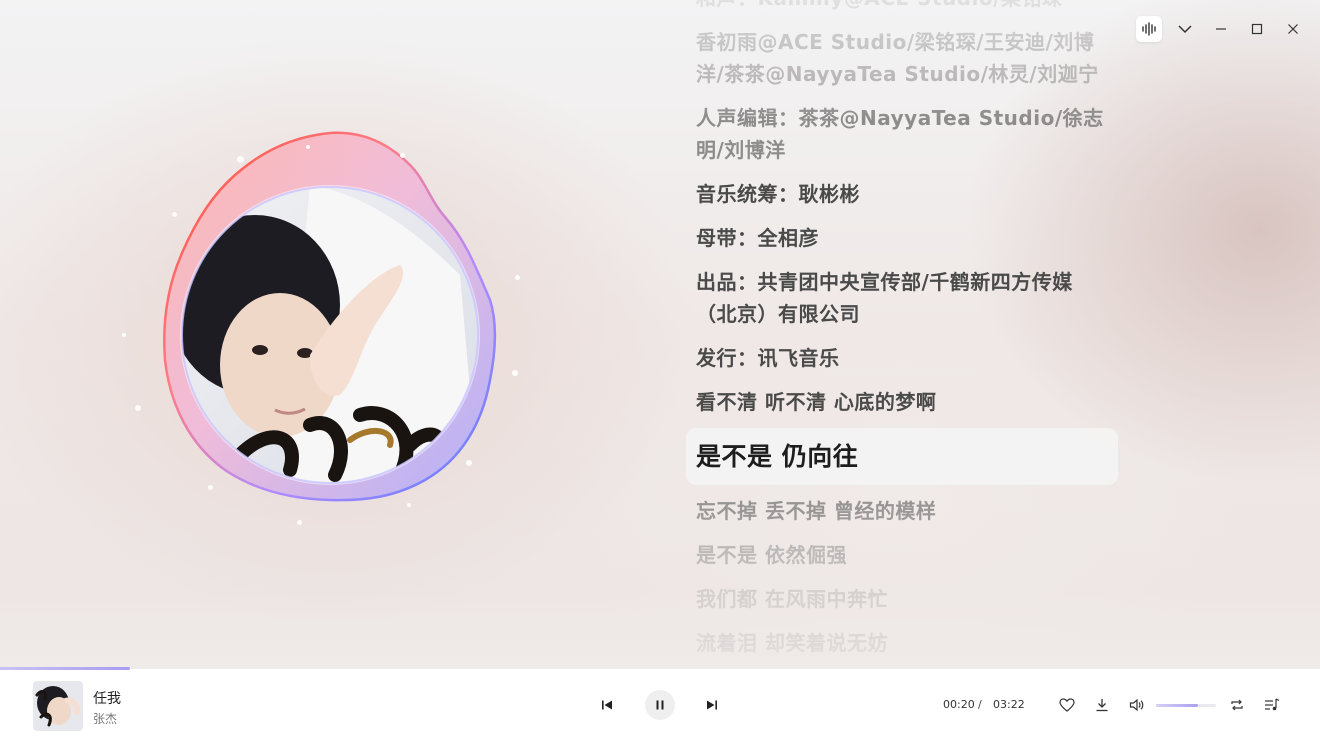  I want to click on minimize-icon, so click(1221, 29).